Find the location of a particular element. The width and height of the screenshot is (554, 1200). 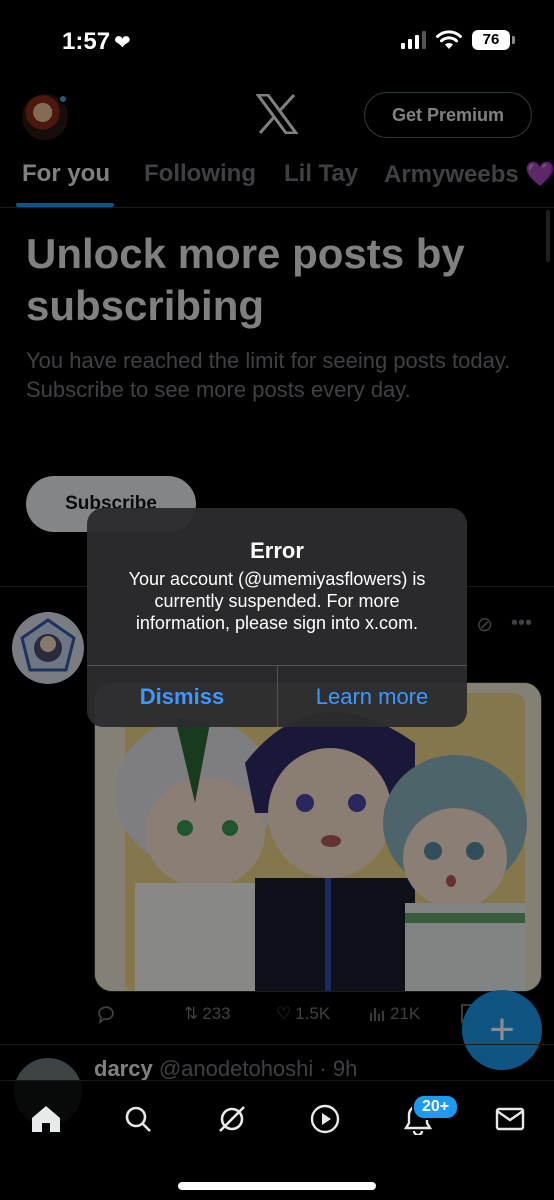

learn-more-button: Learn more is located at coordinates (372, 696).